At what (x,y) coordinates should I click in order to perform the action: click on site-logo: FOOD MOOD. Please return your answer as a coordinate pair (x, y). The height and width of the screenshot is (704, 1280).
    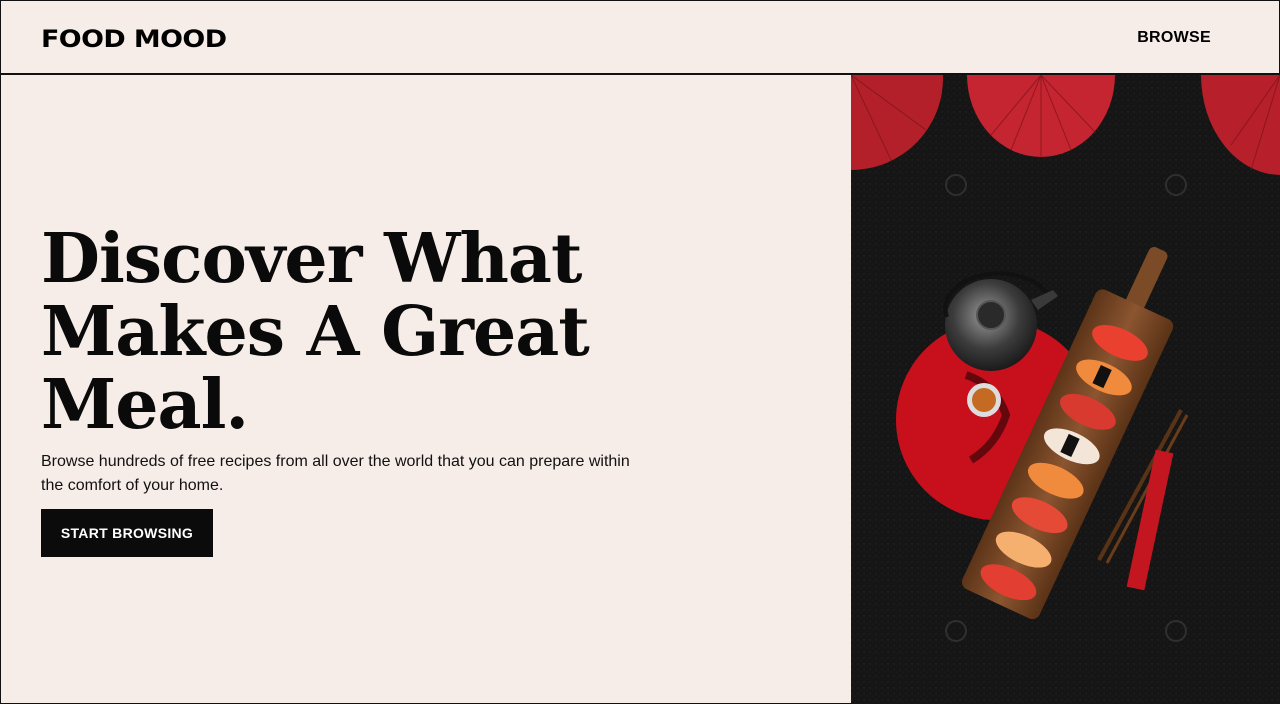
    Looking at the image, I should click on (134, 39).